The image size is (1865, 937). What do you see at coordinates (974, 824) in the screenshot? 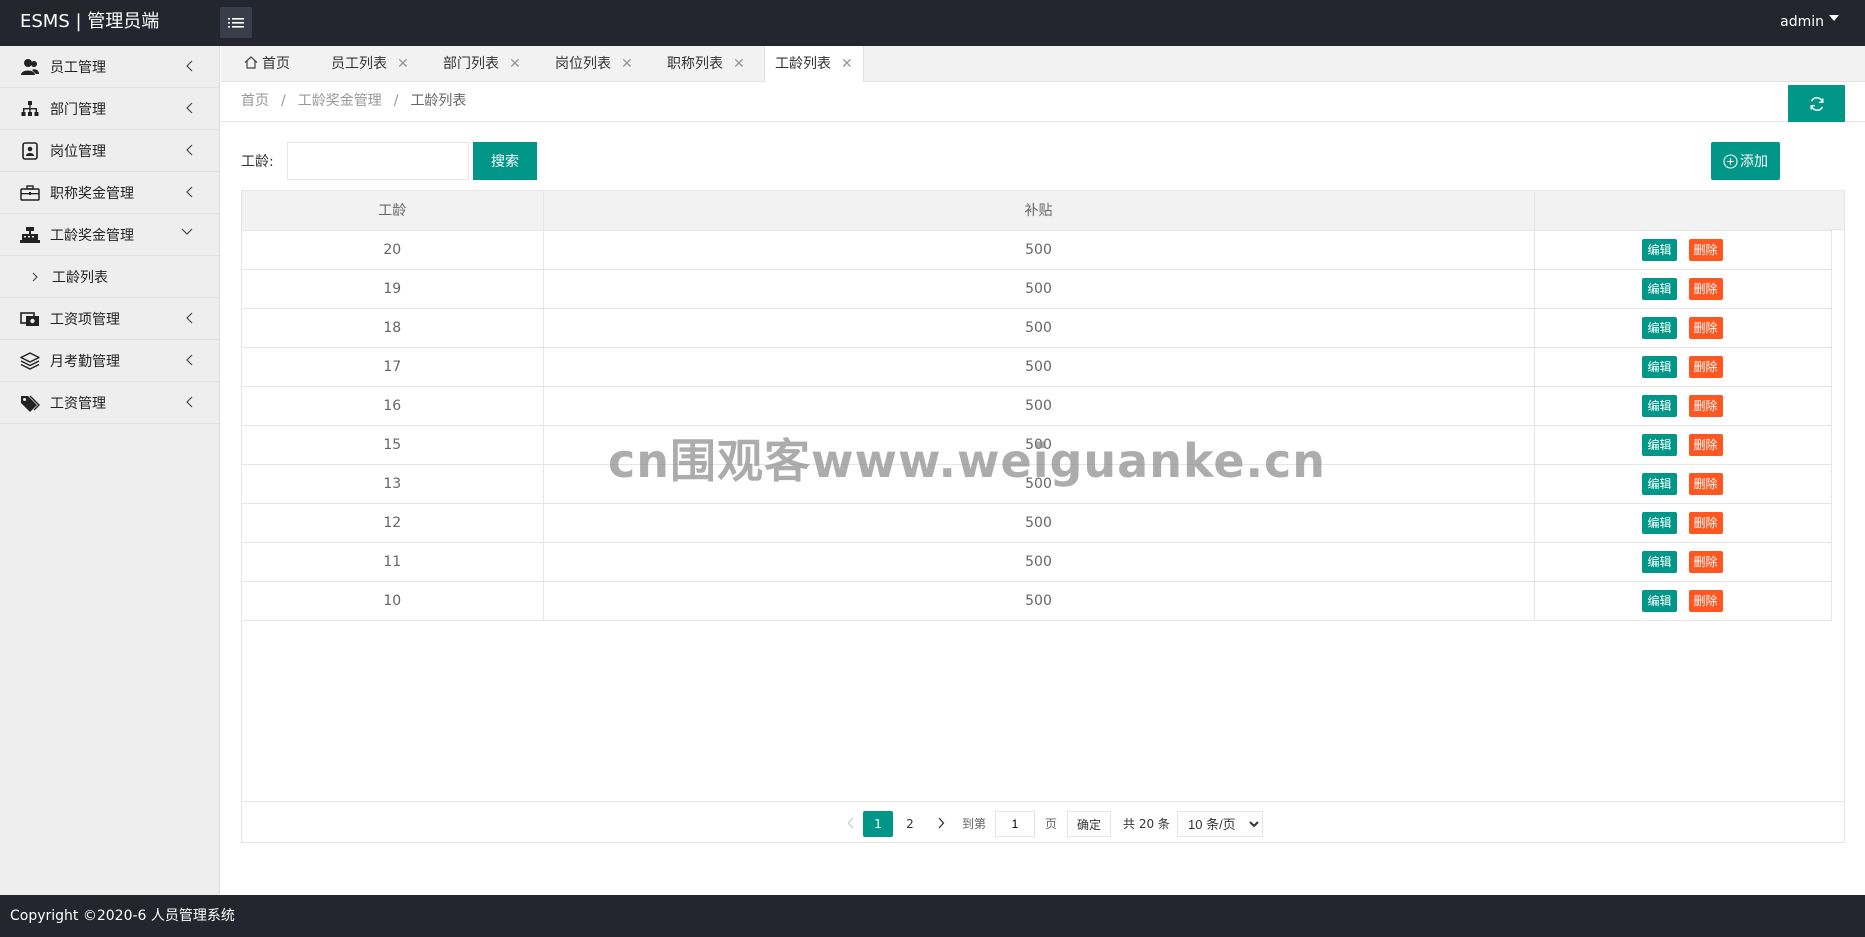
I see `goto-label: 到第` at bounding box center [974, 824].